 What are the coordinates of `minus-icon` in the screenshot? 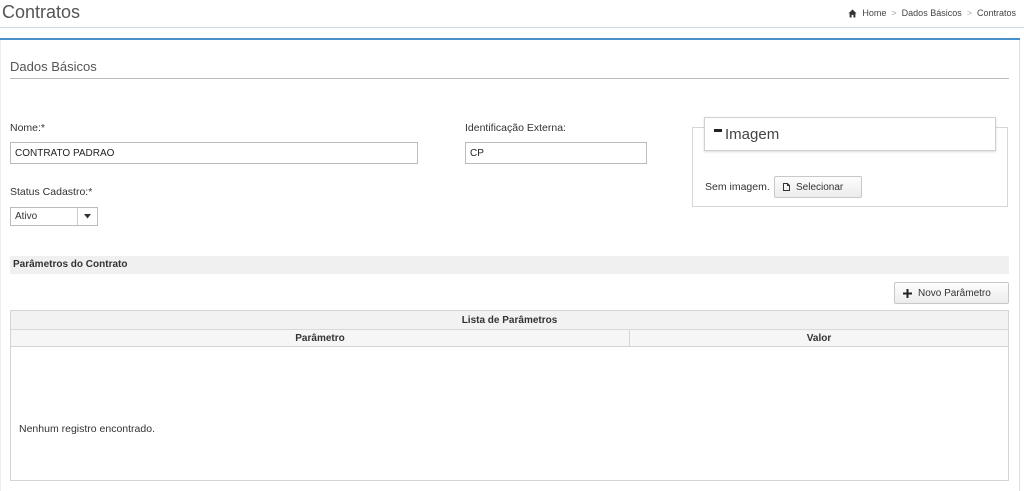 It's located at (718, 130).